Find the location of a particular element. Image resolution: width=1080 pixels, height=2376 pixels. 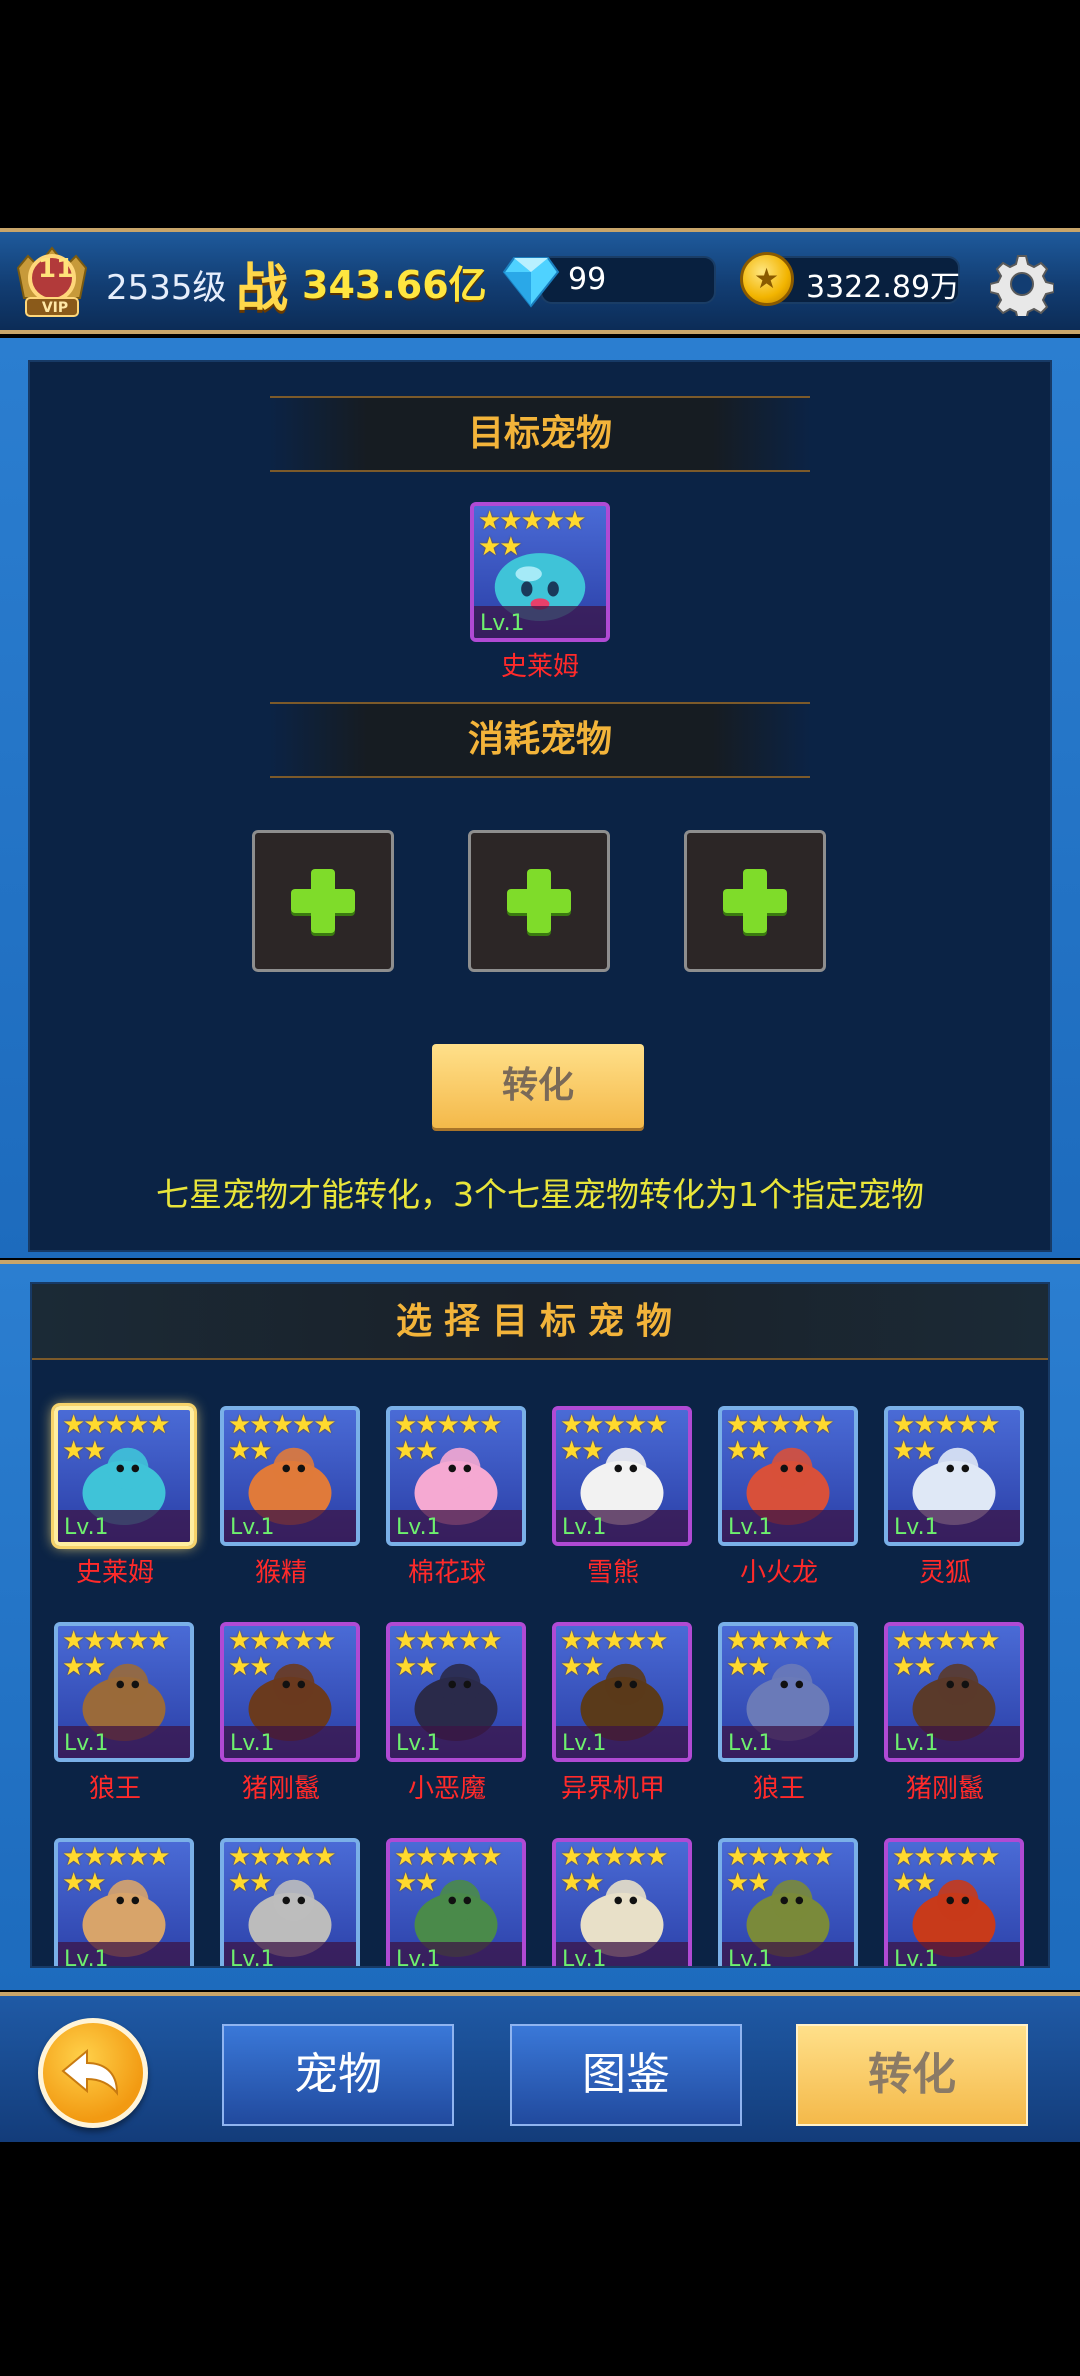

combat-power: 343.66亿 is located at coordinates (394, 285).